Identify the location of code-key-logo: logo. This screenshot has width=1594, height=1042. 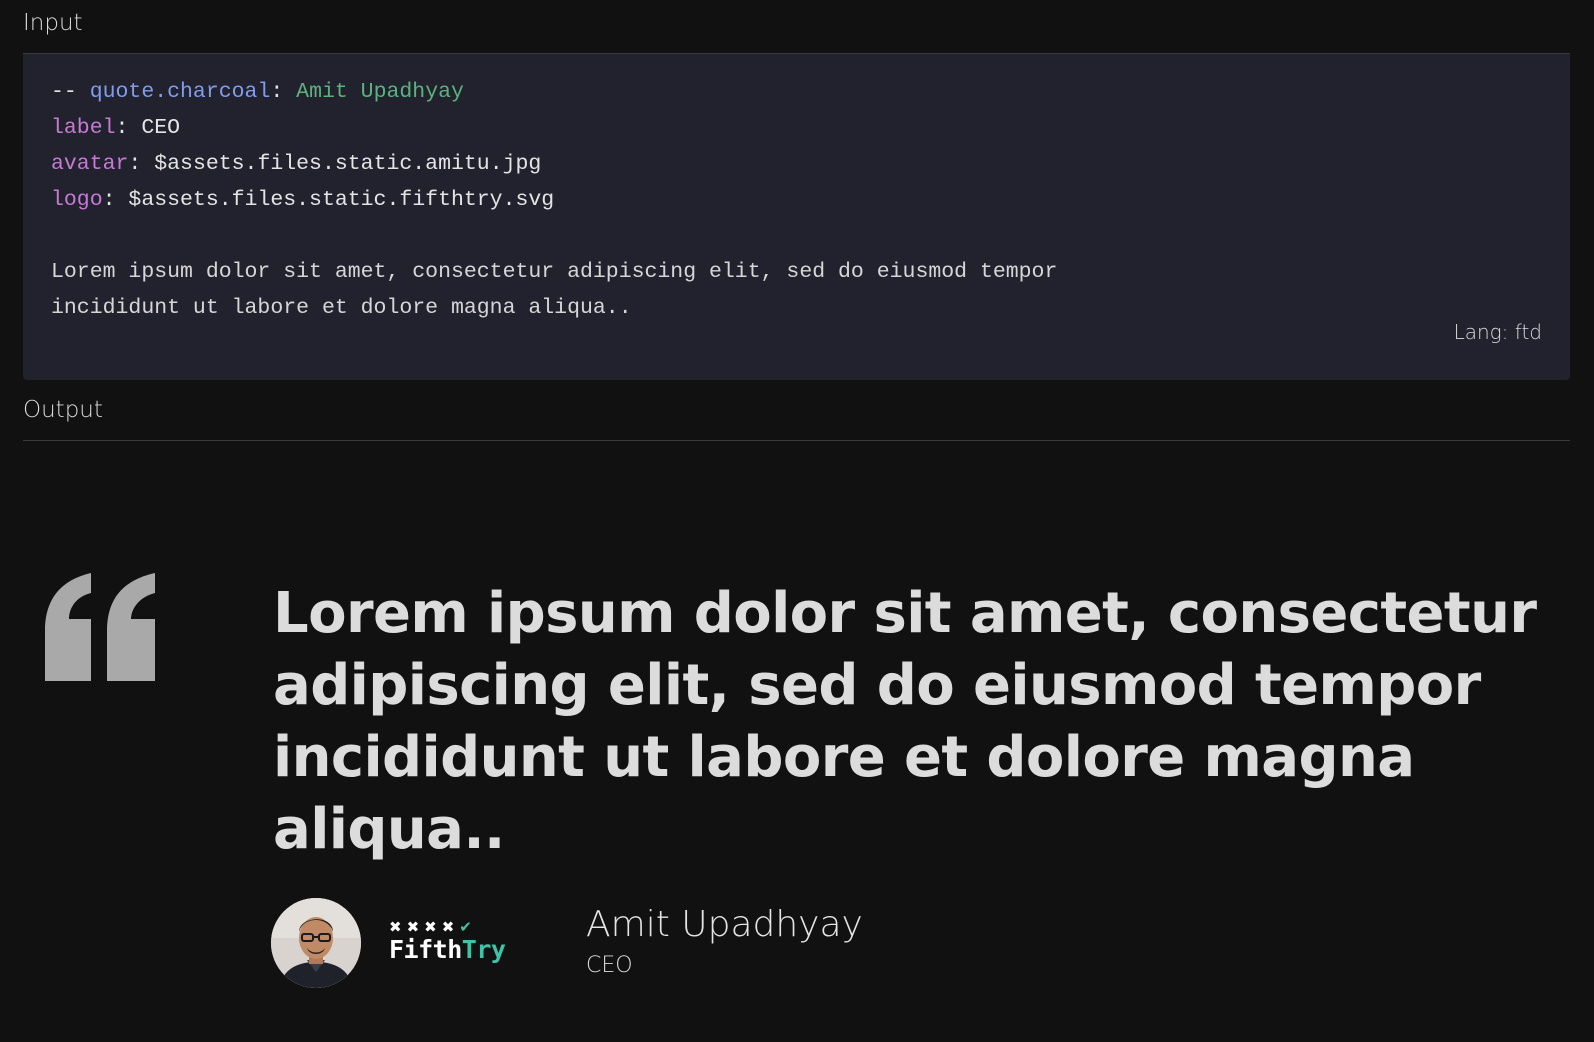
(77, 200).